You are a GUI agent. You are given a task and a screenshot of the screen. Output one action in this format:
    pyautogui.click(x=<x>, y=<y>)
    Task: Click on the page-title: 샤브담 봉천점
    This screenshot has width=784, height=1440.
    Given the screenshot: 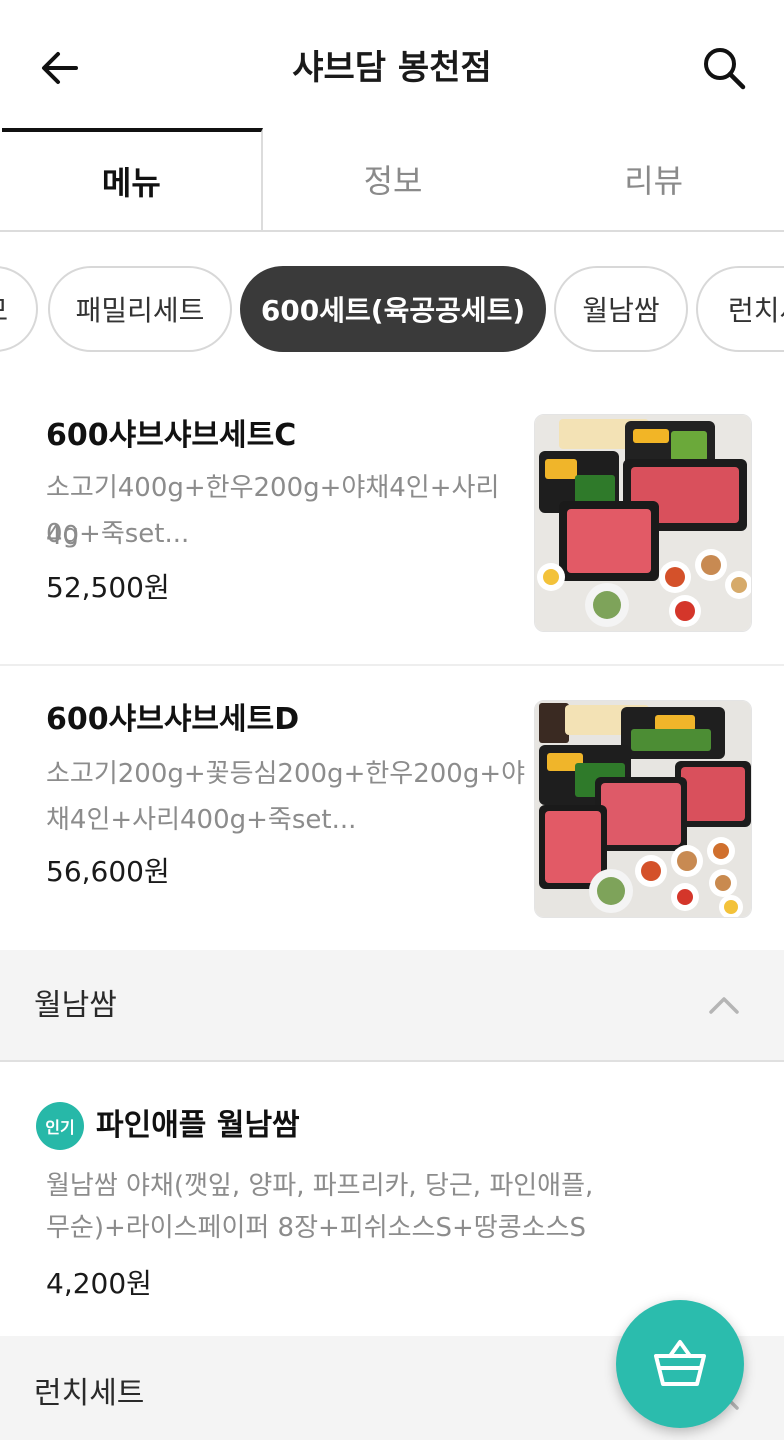 What is the action you would take?
    pyautogui.click(x=392, y=68)
    